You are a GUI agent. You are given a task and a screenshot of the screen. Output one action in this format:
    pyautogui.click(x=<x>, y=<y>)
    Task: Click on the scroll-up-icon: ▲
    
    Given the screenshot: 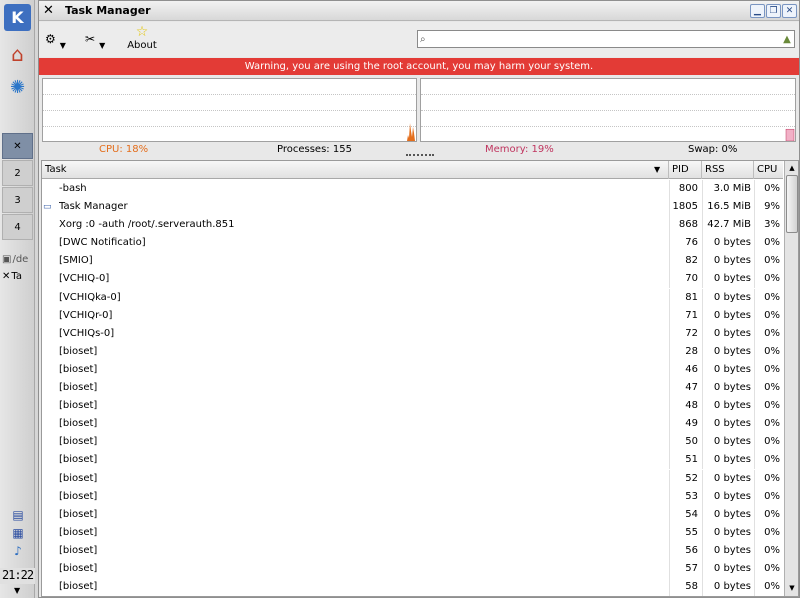 What is the action you would take?
    pyautogui.click(x=792, y=168)
    